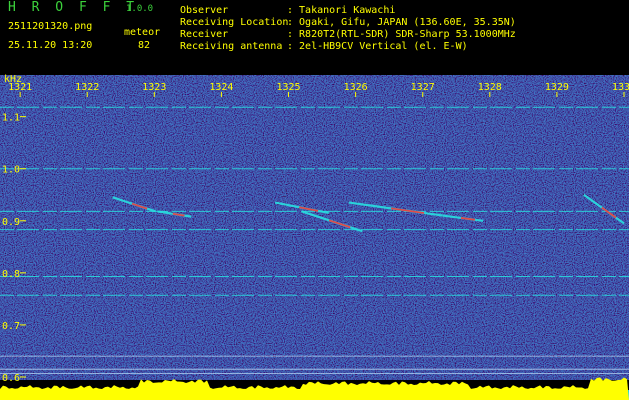  I want to click on y-axis-label: kHz, so click(13, 79).